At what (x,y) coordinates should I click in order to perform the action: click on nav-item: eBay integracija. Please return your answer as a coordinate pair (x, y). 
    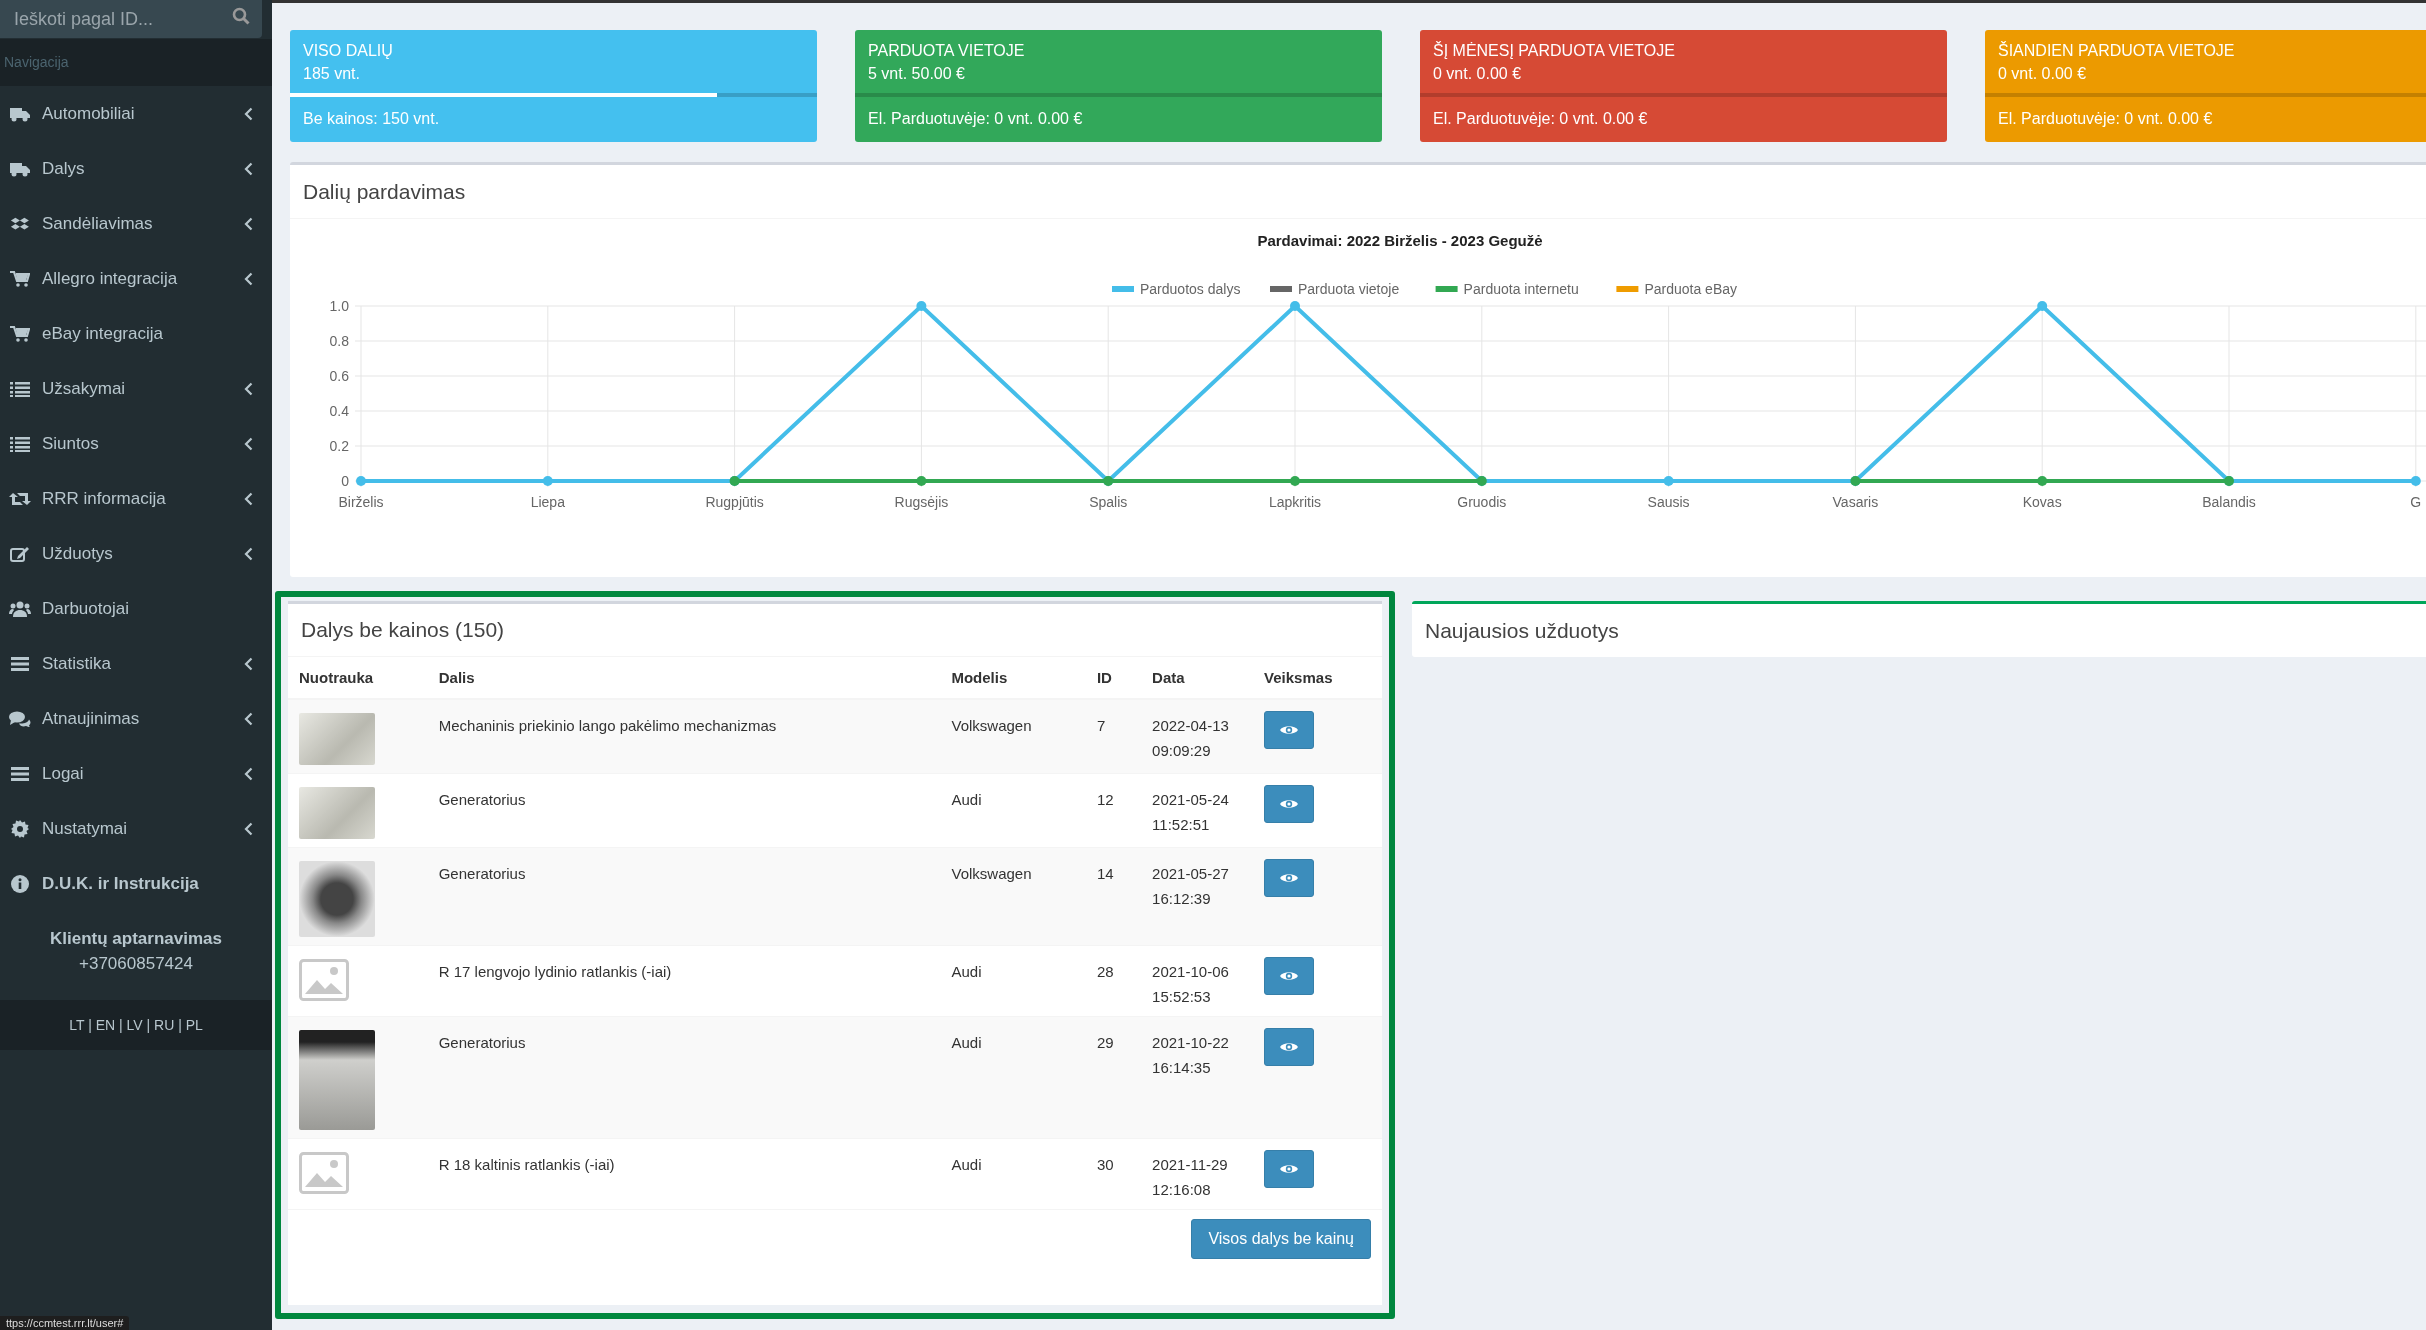
    Looking at the image, I should click on (136, 333).